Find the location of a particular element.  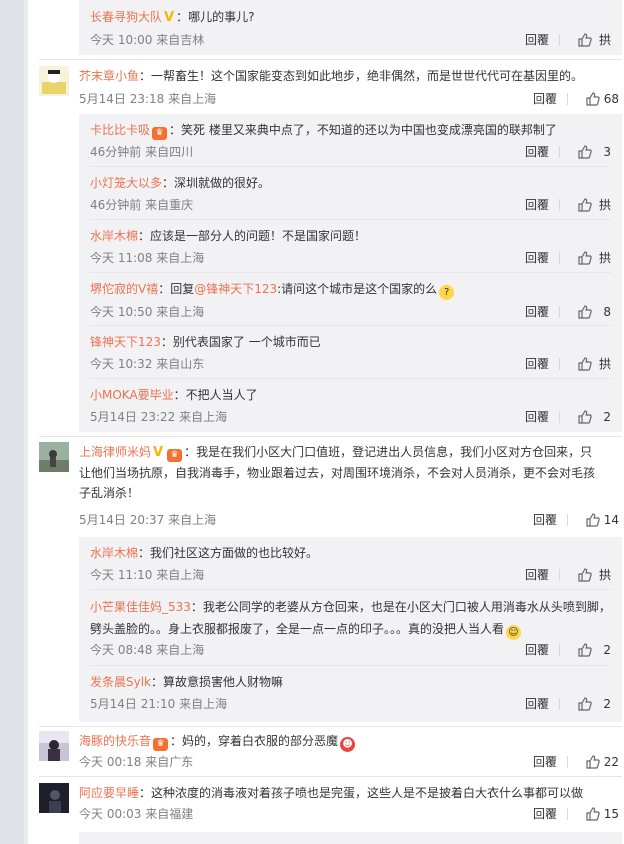

like-count: 3 is located at coordinates (607, 152).